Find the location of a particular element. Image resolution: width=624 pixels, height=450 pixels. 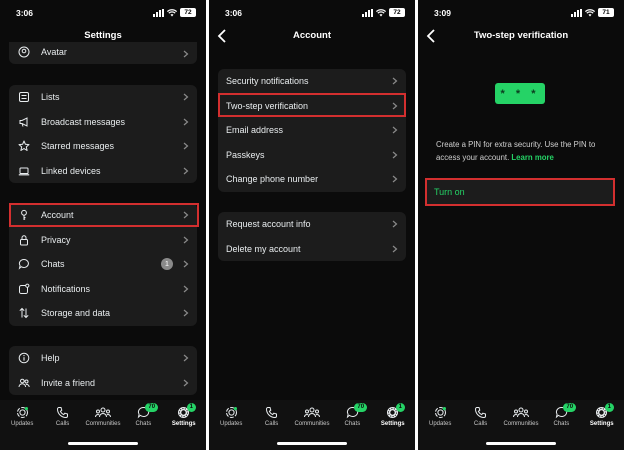

settings-group-help: Help Invite a friend is located at coordinates (103, 370).